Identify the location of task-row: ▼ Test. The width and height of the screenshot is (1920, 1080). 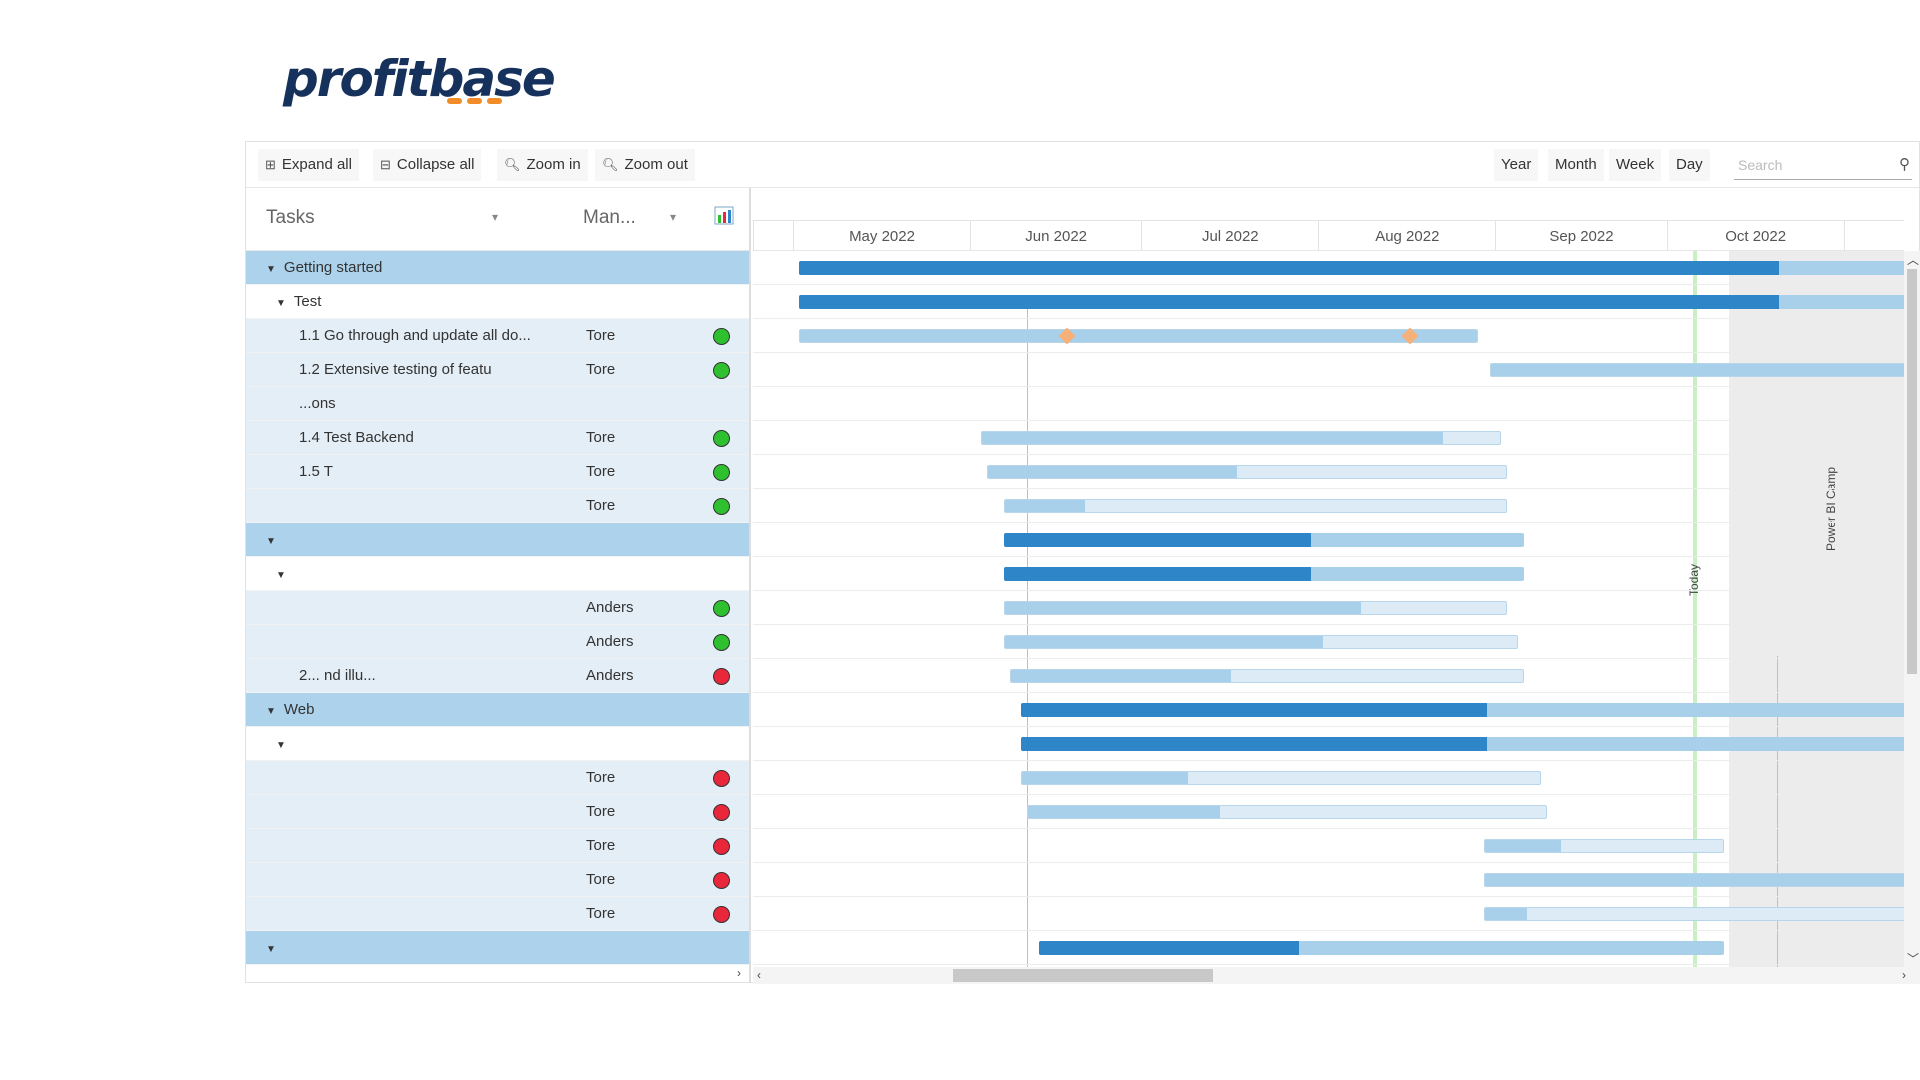
(497, 302).